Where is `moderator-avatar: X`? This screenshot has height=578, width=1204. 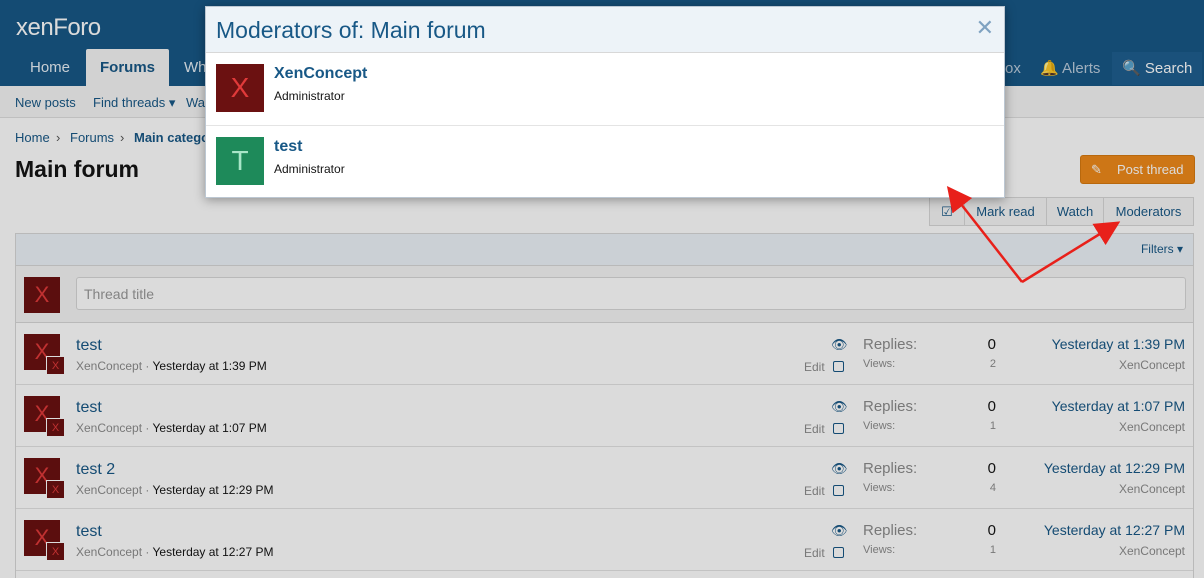
moderator-avatar: X is located at coordinates (240, 88).